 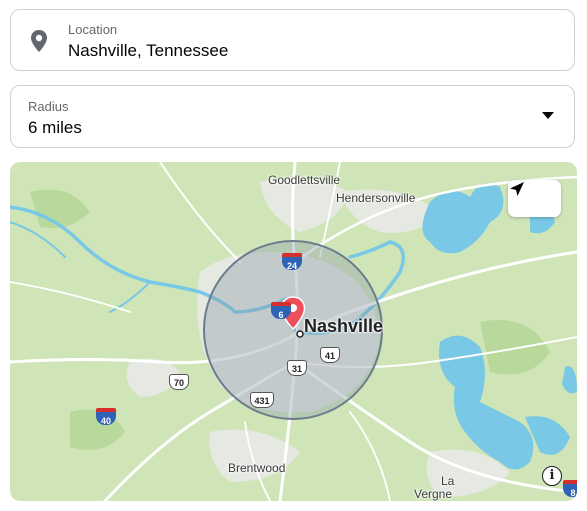 I want to click on place-brentwood: Brentwood, so click(x=257, y=468).